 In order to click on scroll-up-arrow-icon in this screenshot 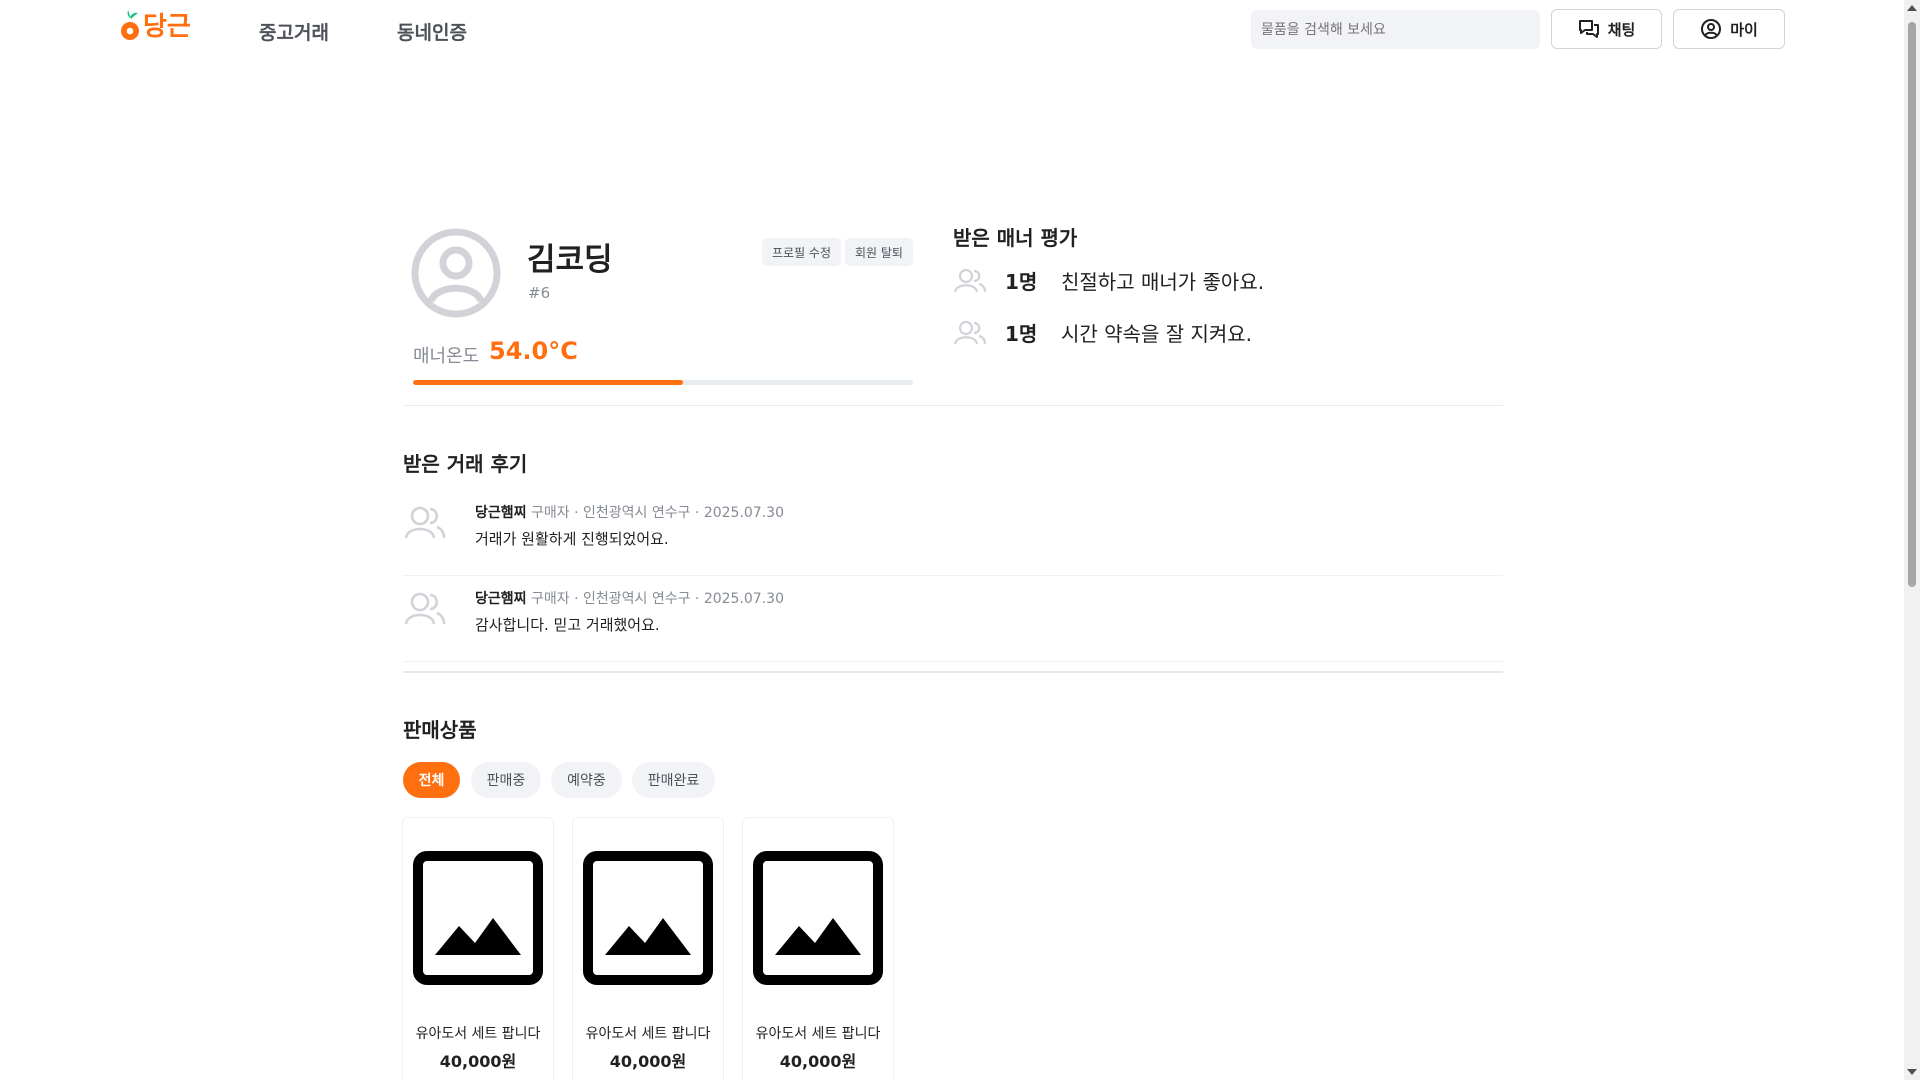, I will do `click(1912, 8)`.